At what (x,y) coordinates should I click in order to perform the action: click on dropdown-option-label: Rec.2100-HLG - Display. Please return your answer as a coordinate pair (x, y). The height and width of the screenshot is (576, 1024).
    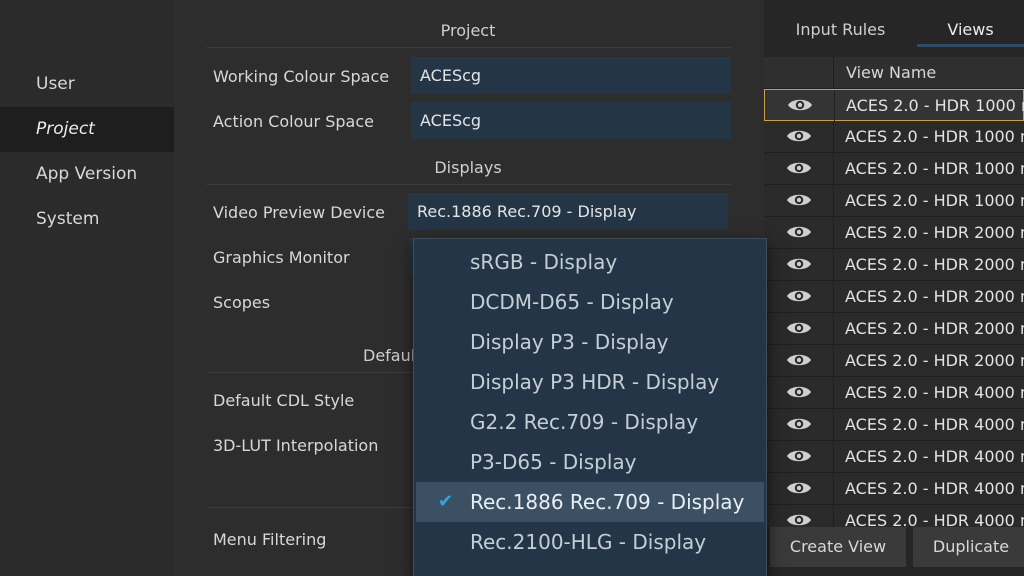
    Looking at the image, I should click on (588, 542).